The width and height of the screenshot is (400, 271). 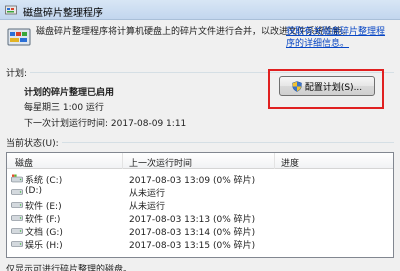 I want to click on title-bar: 磁盘碎片整理程序, so click(x=200, y=10).